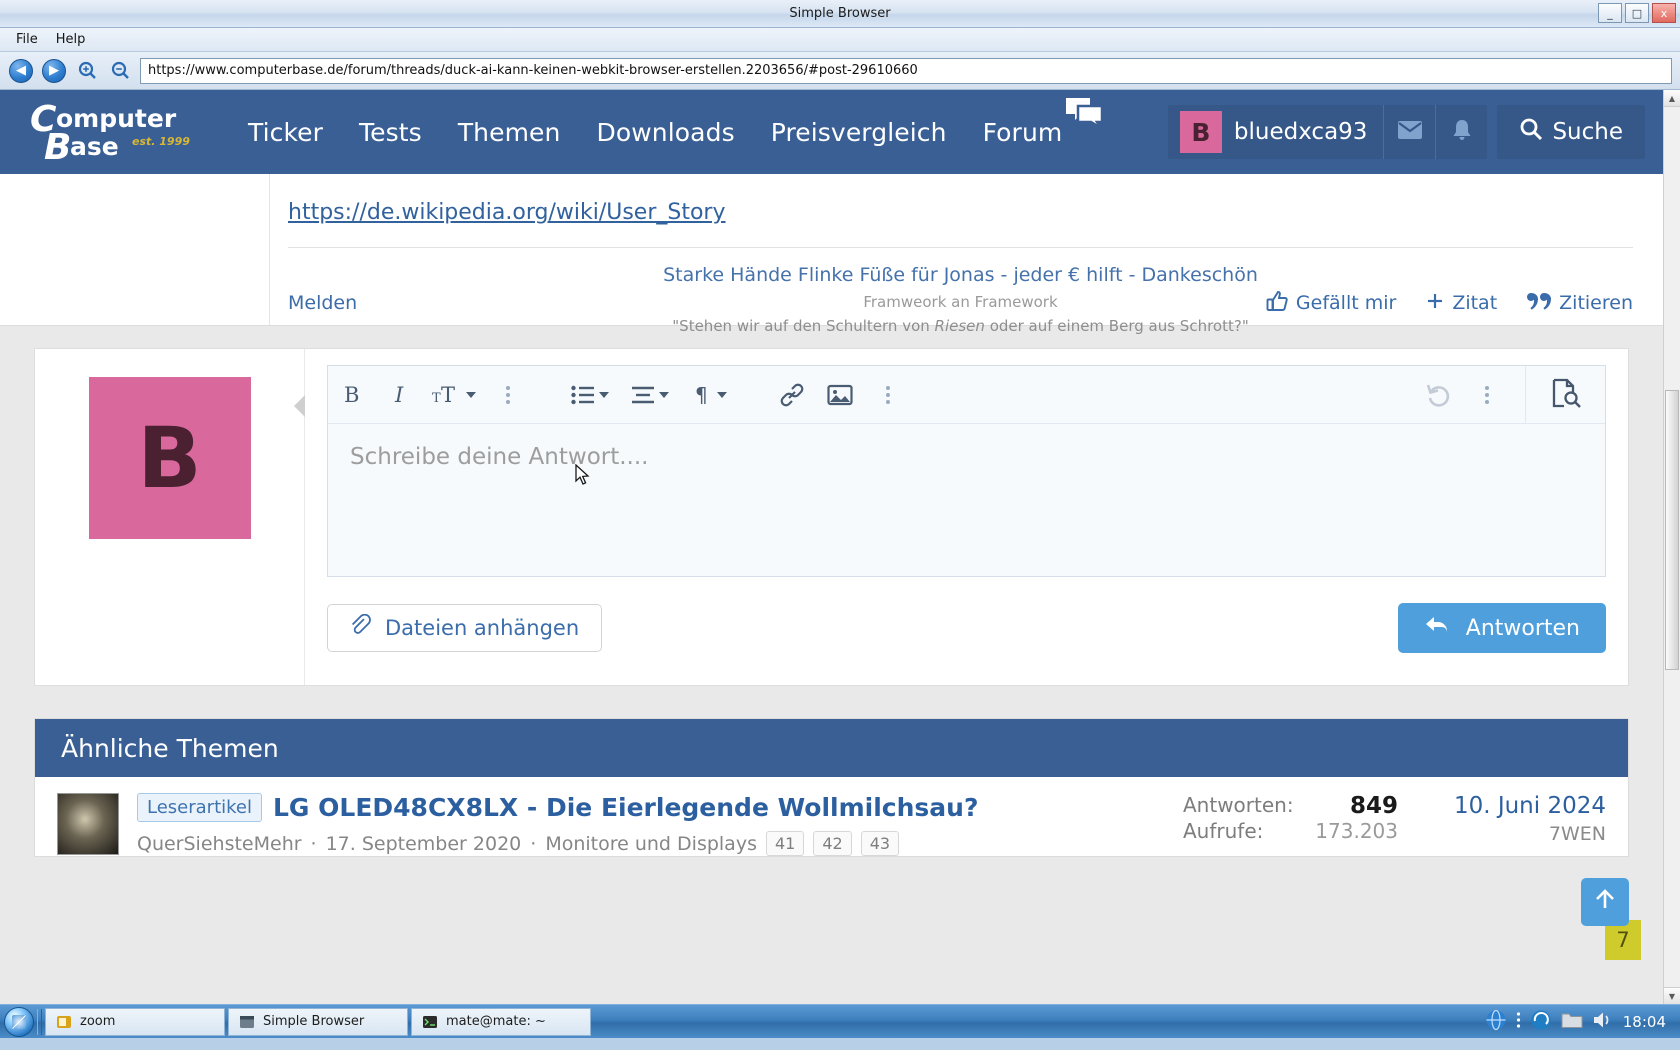 The image size is (1680, 1050). I want to click on thread-forum: Monitore und Displays, so click(651, 844).